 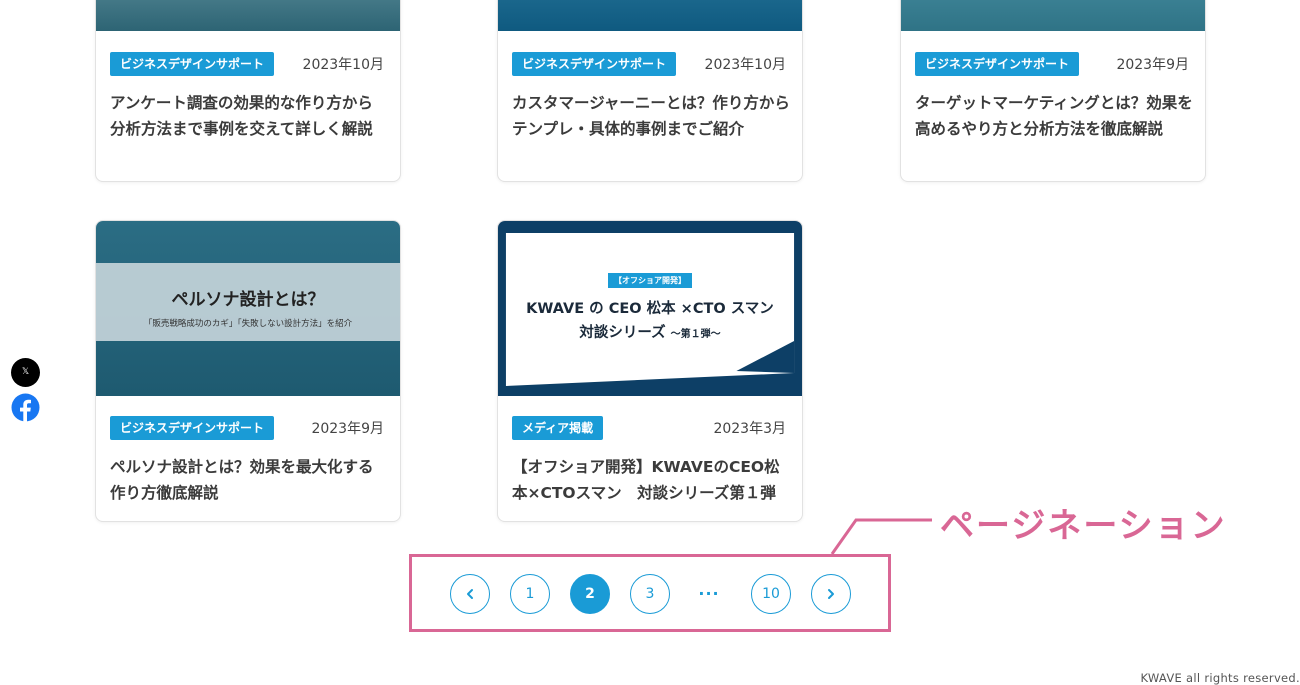 What do you see at coordinates (1083, 526) in the screenshot?
I see `annotation-label: ページネーション` at bounding box center [1083, 526].